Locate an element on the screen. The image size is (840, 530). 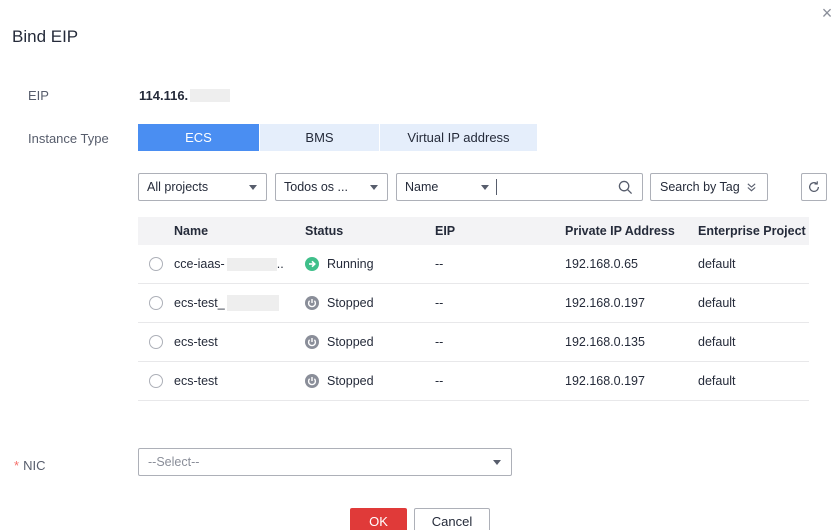
instance-name: ecs-test_ is located at coordinates (226, 303).